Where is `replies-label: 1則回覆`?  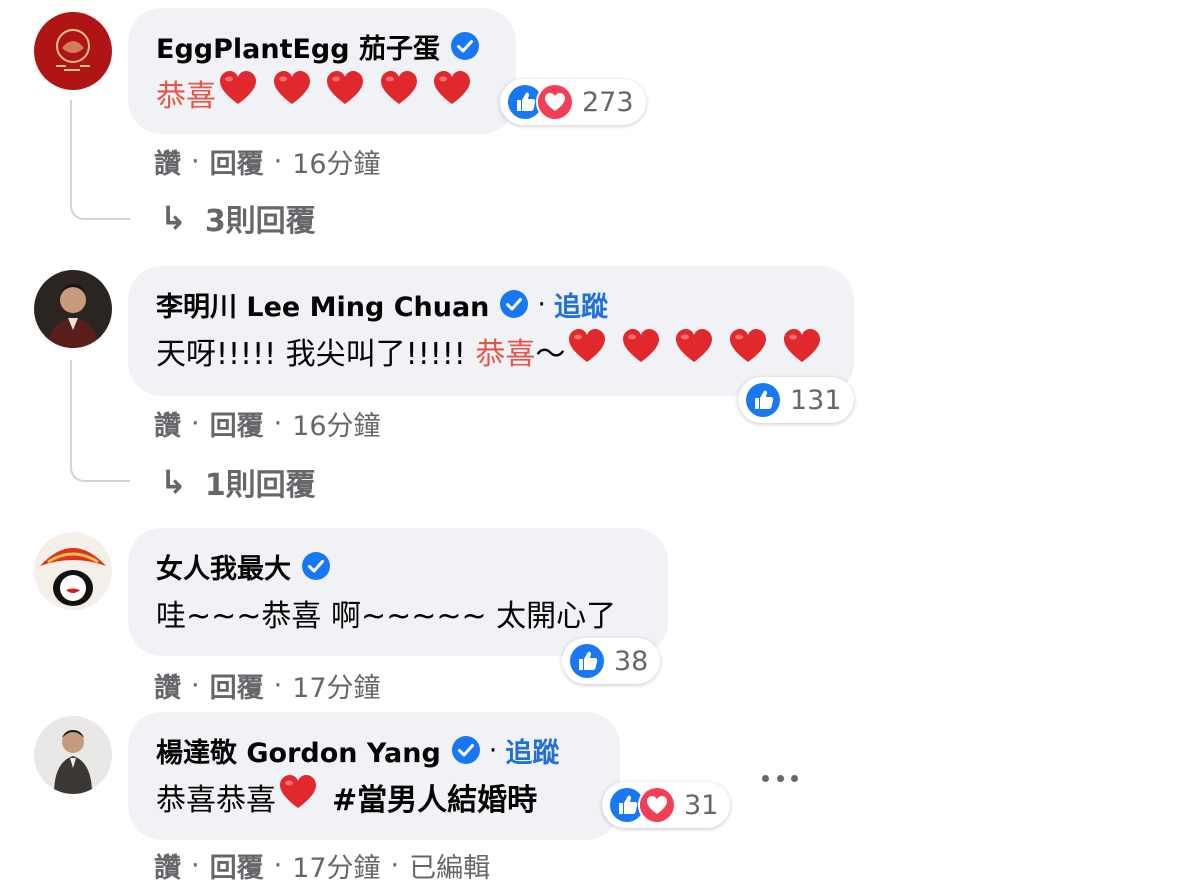 replies-label: 1則回覆 is located at coordinates (260, 485).